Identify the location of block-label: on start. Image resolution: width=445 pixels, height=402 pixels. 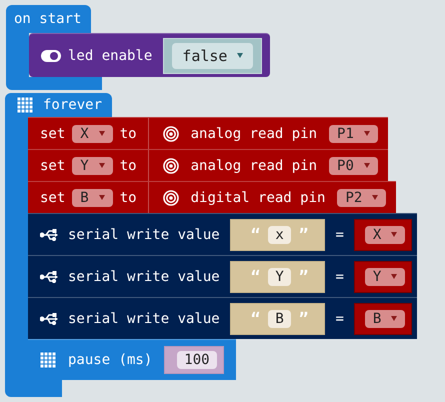
(48, 19).